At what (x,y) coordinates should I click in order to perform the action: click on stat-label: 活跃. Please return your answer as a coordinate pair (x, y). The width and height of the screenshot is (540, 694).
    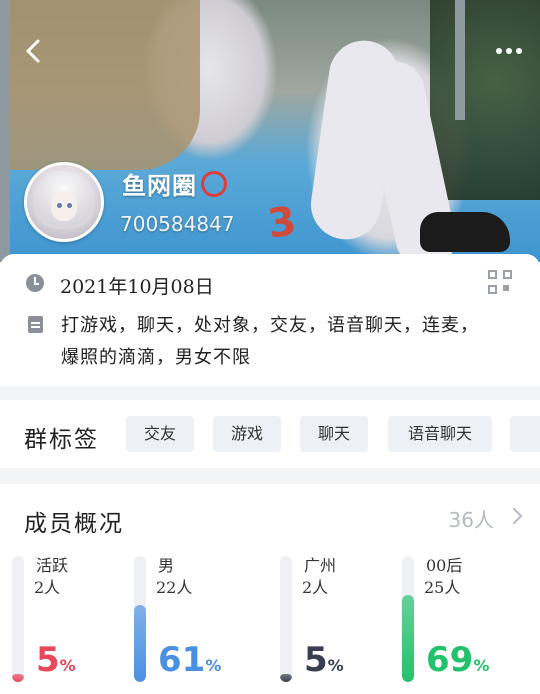
    Looking at the image, I should click on (52, 565).